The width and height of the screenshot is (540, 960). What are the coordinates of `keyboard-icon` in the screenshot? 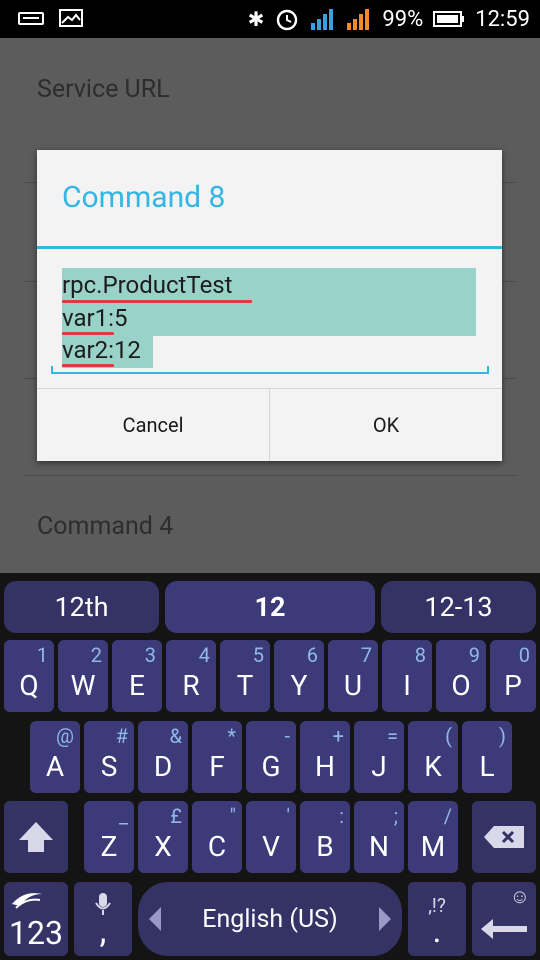 It's located at (31, 18).